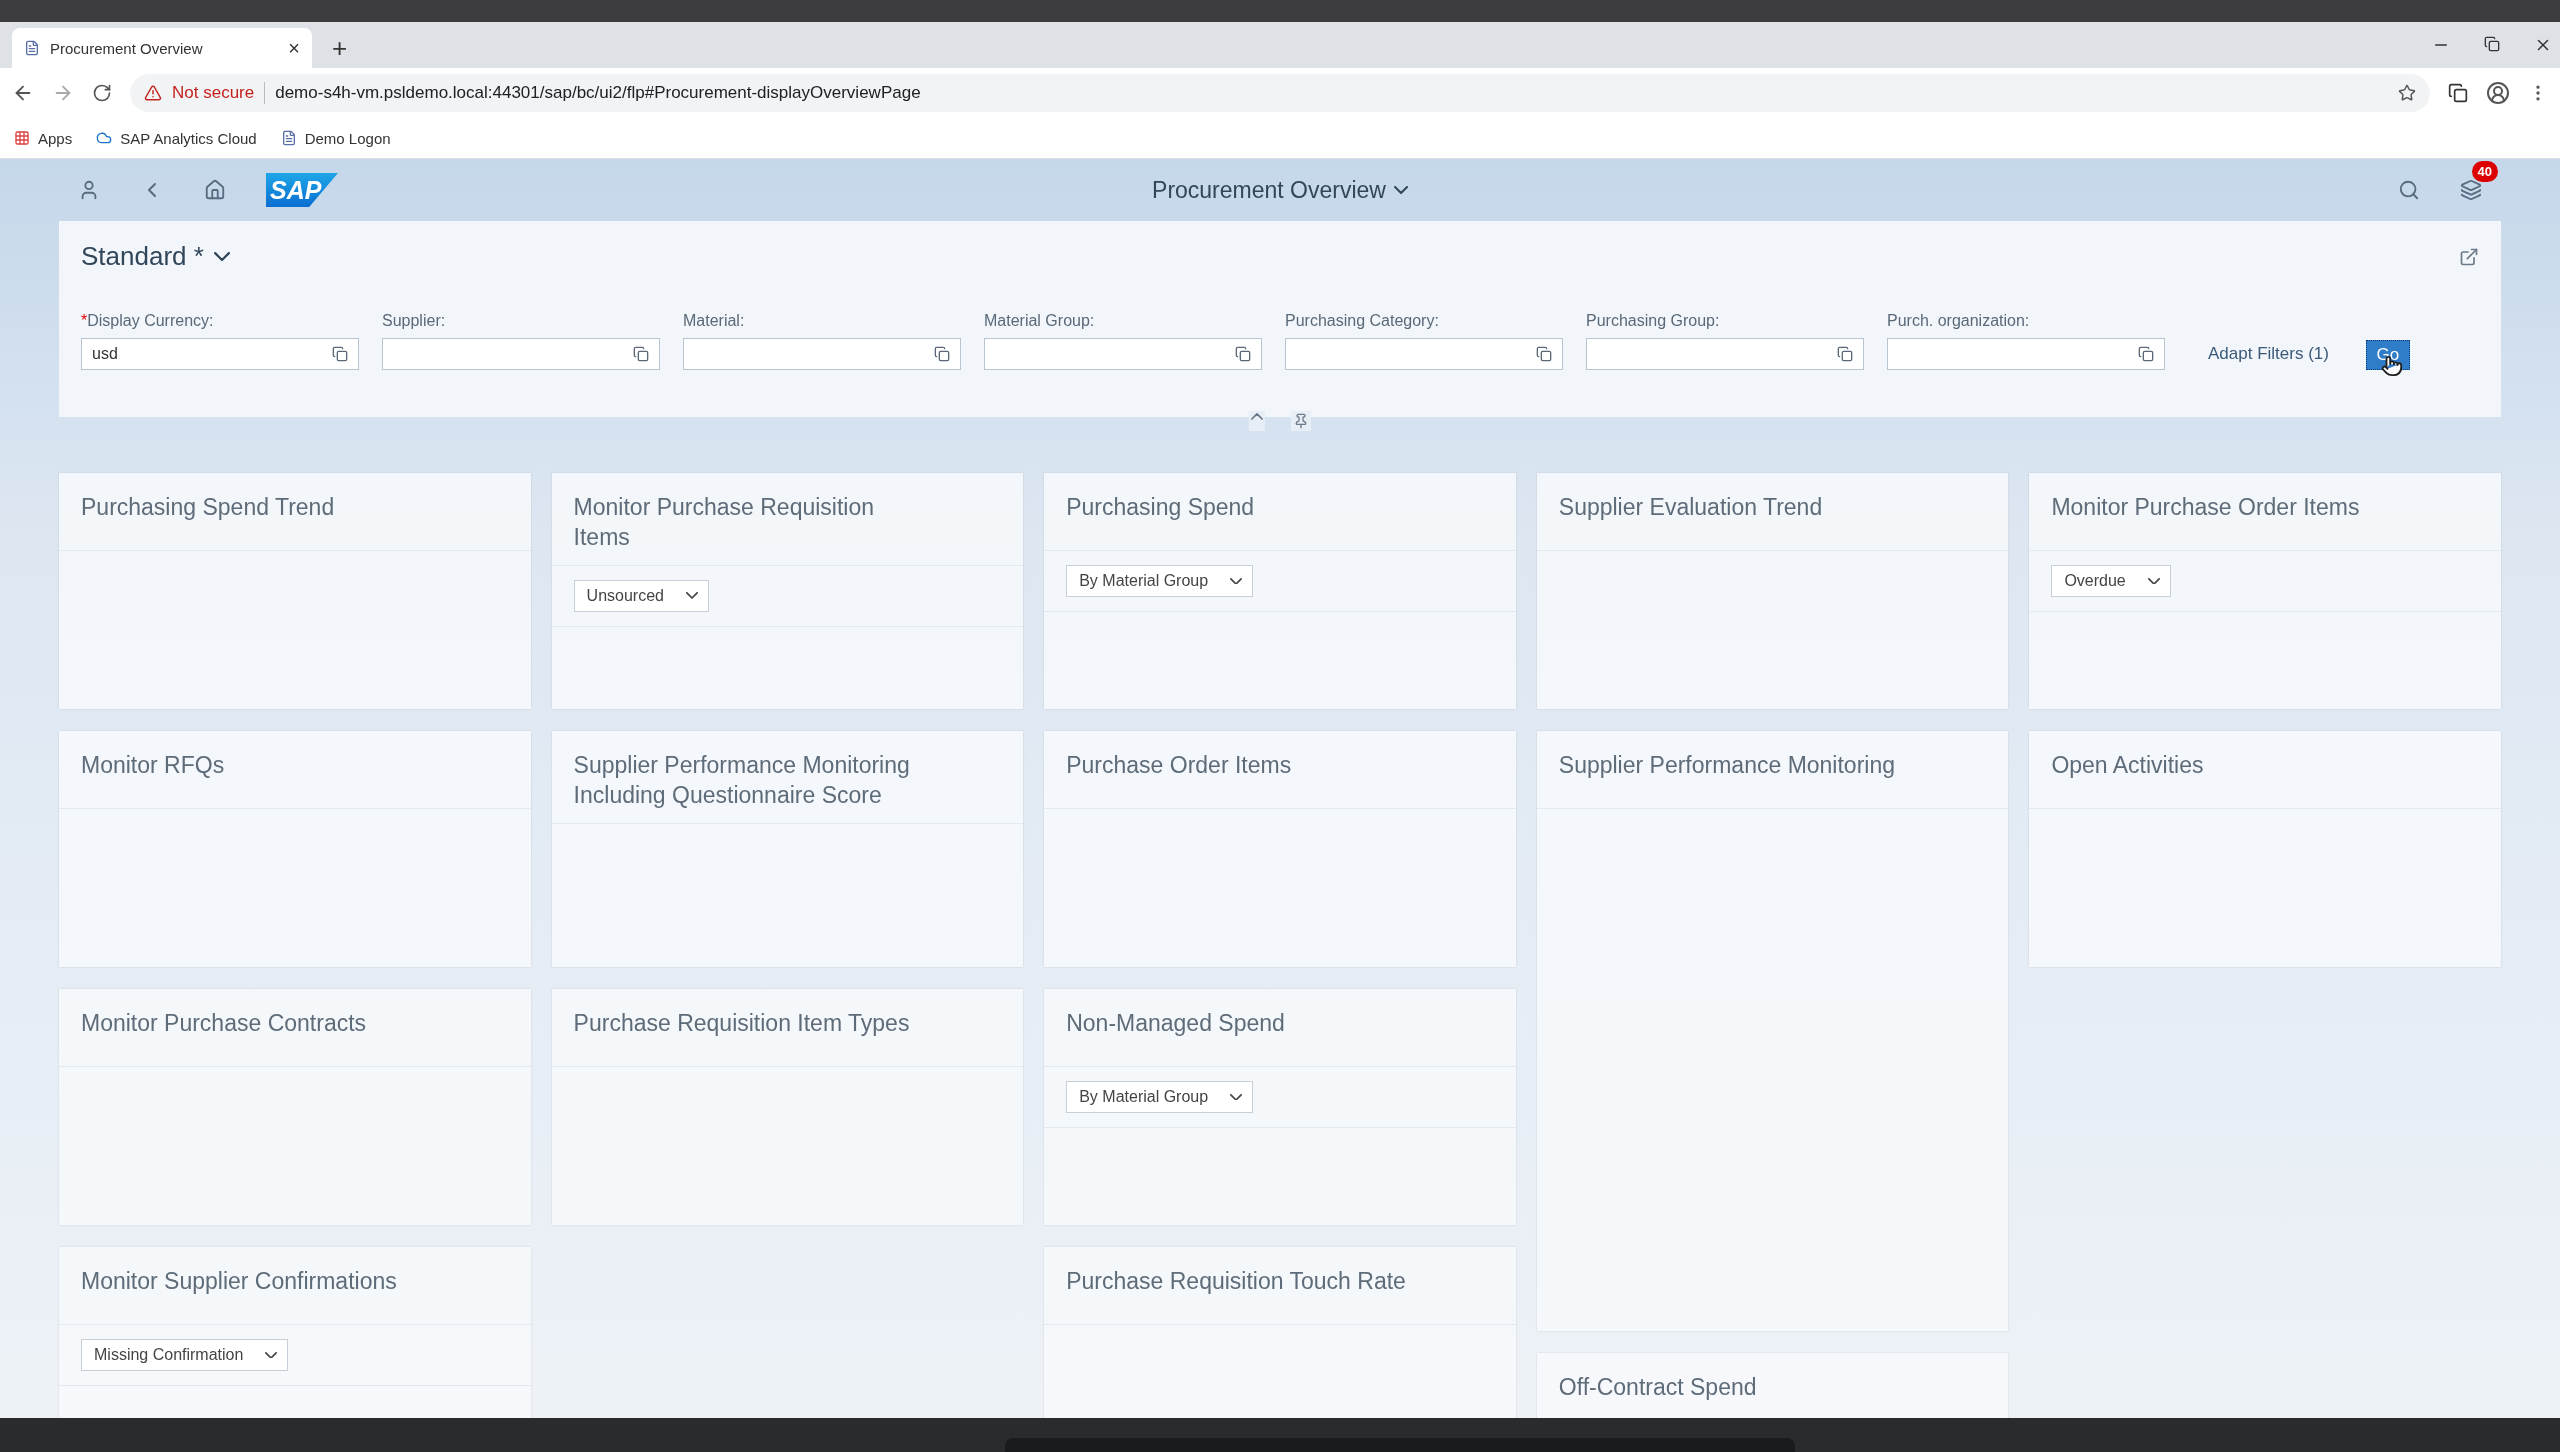 The width and height of the screenshot is (2560, 1452). Describe the element at coordinates (127, 48) in the screenshot. I see `tab-title: Procurement Overview` at that location.